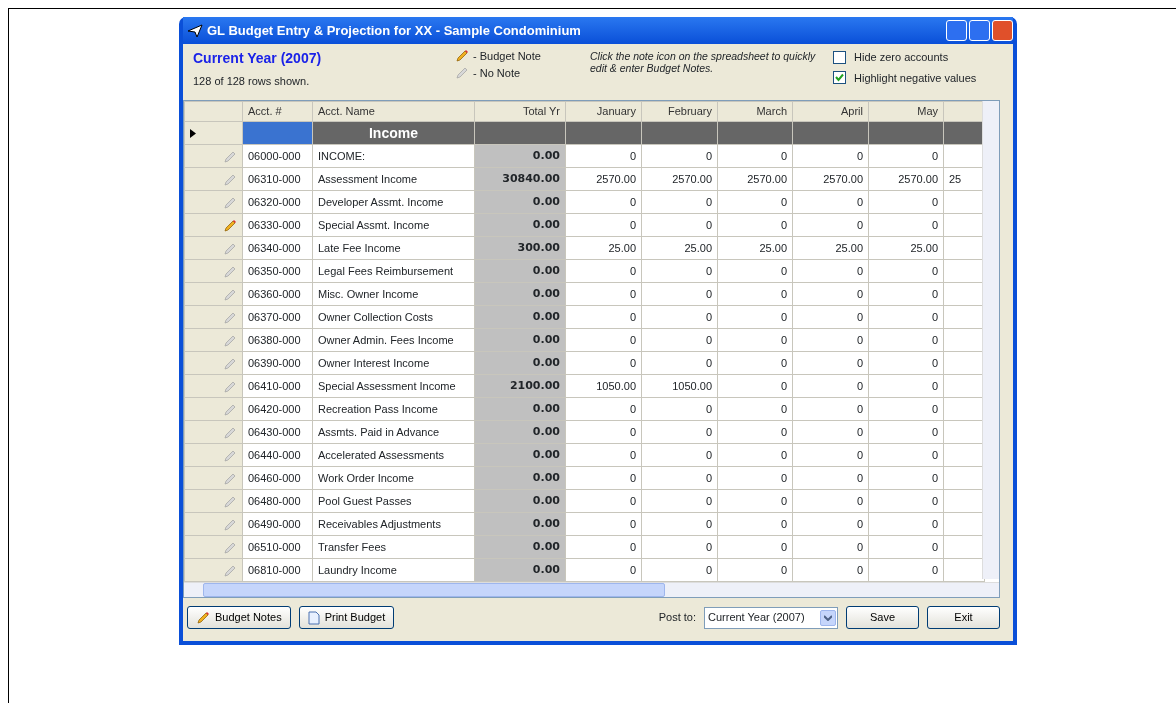 This screenshot has height=703, width=1176. I want to click on action-button: Budget Notes, so click(239, 617).